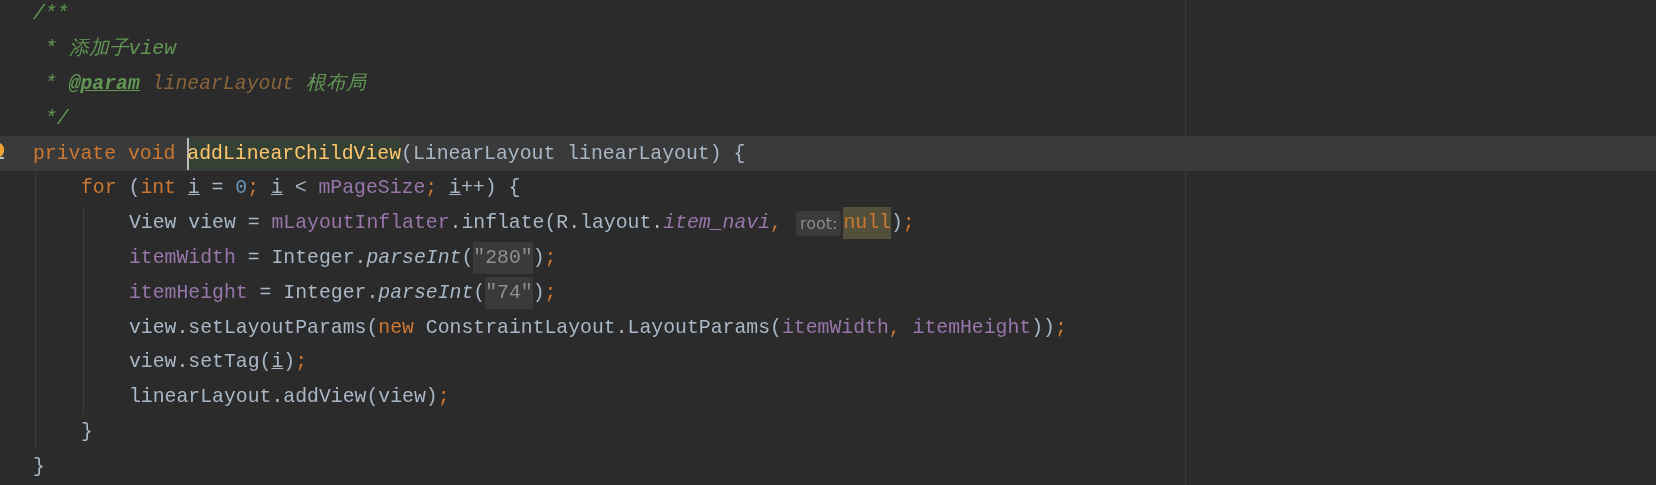 The width and height of the screenshot is (1656, 485). What do you see at coordinates (301, 189) in the screenshot?
I see `code-text: for (int i = 0; i < mPageSize; i++) {` at bounding box center [301, 189].